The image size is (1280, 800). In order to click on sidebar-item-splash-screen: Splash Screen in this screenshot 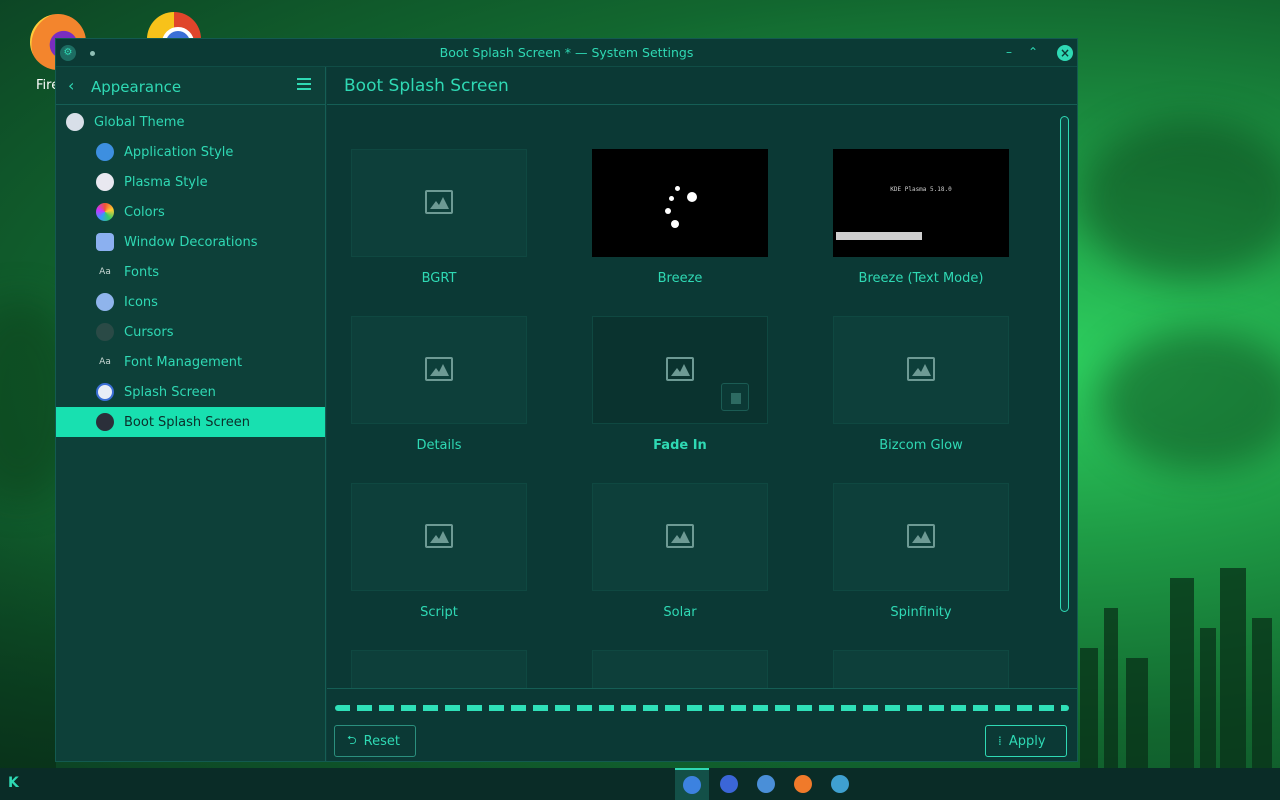, I will do `click(190, 392)`.